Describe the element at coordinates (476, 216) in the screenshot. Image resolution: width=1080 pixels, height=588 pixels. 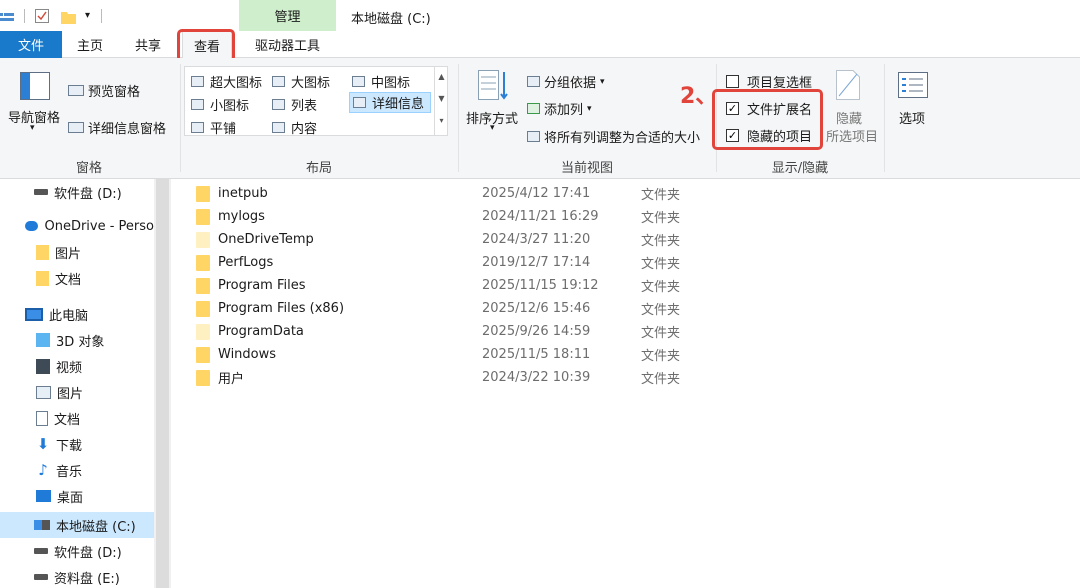
I see `file-row: mylogs 2024/11/21 16:29 文件夹` at that location.